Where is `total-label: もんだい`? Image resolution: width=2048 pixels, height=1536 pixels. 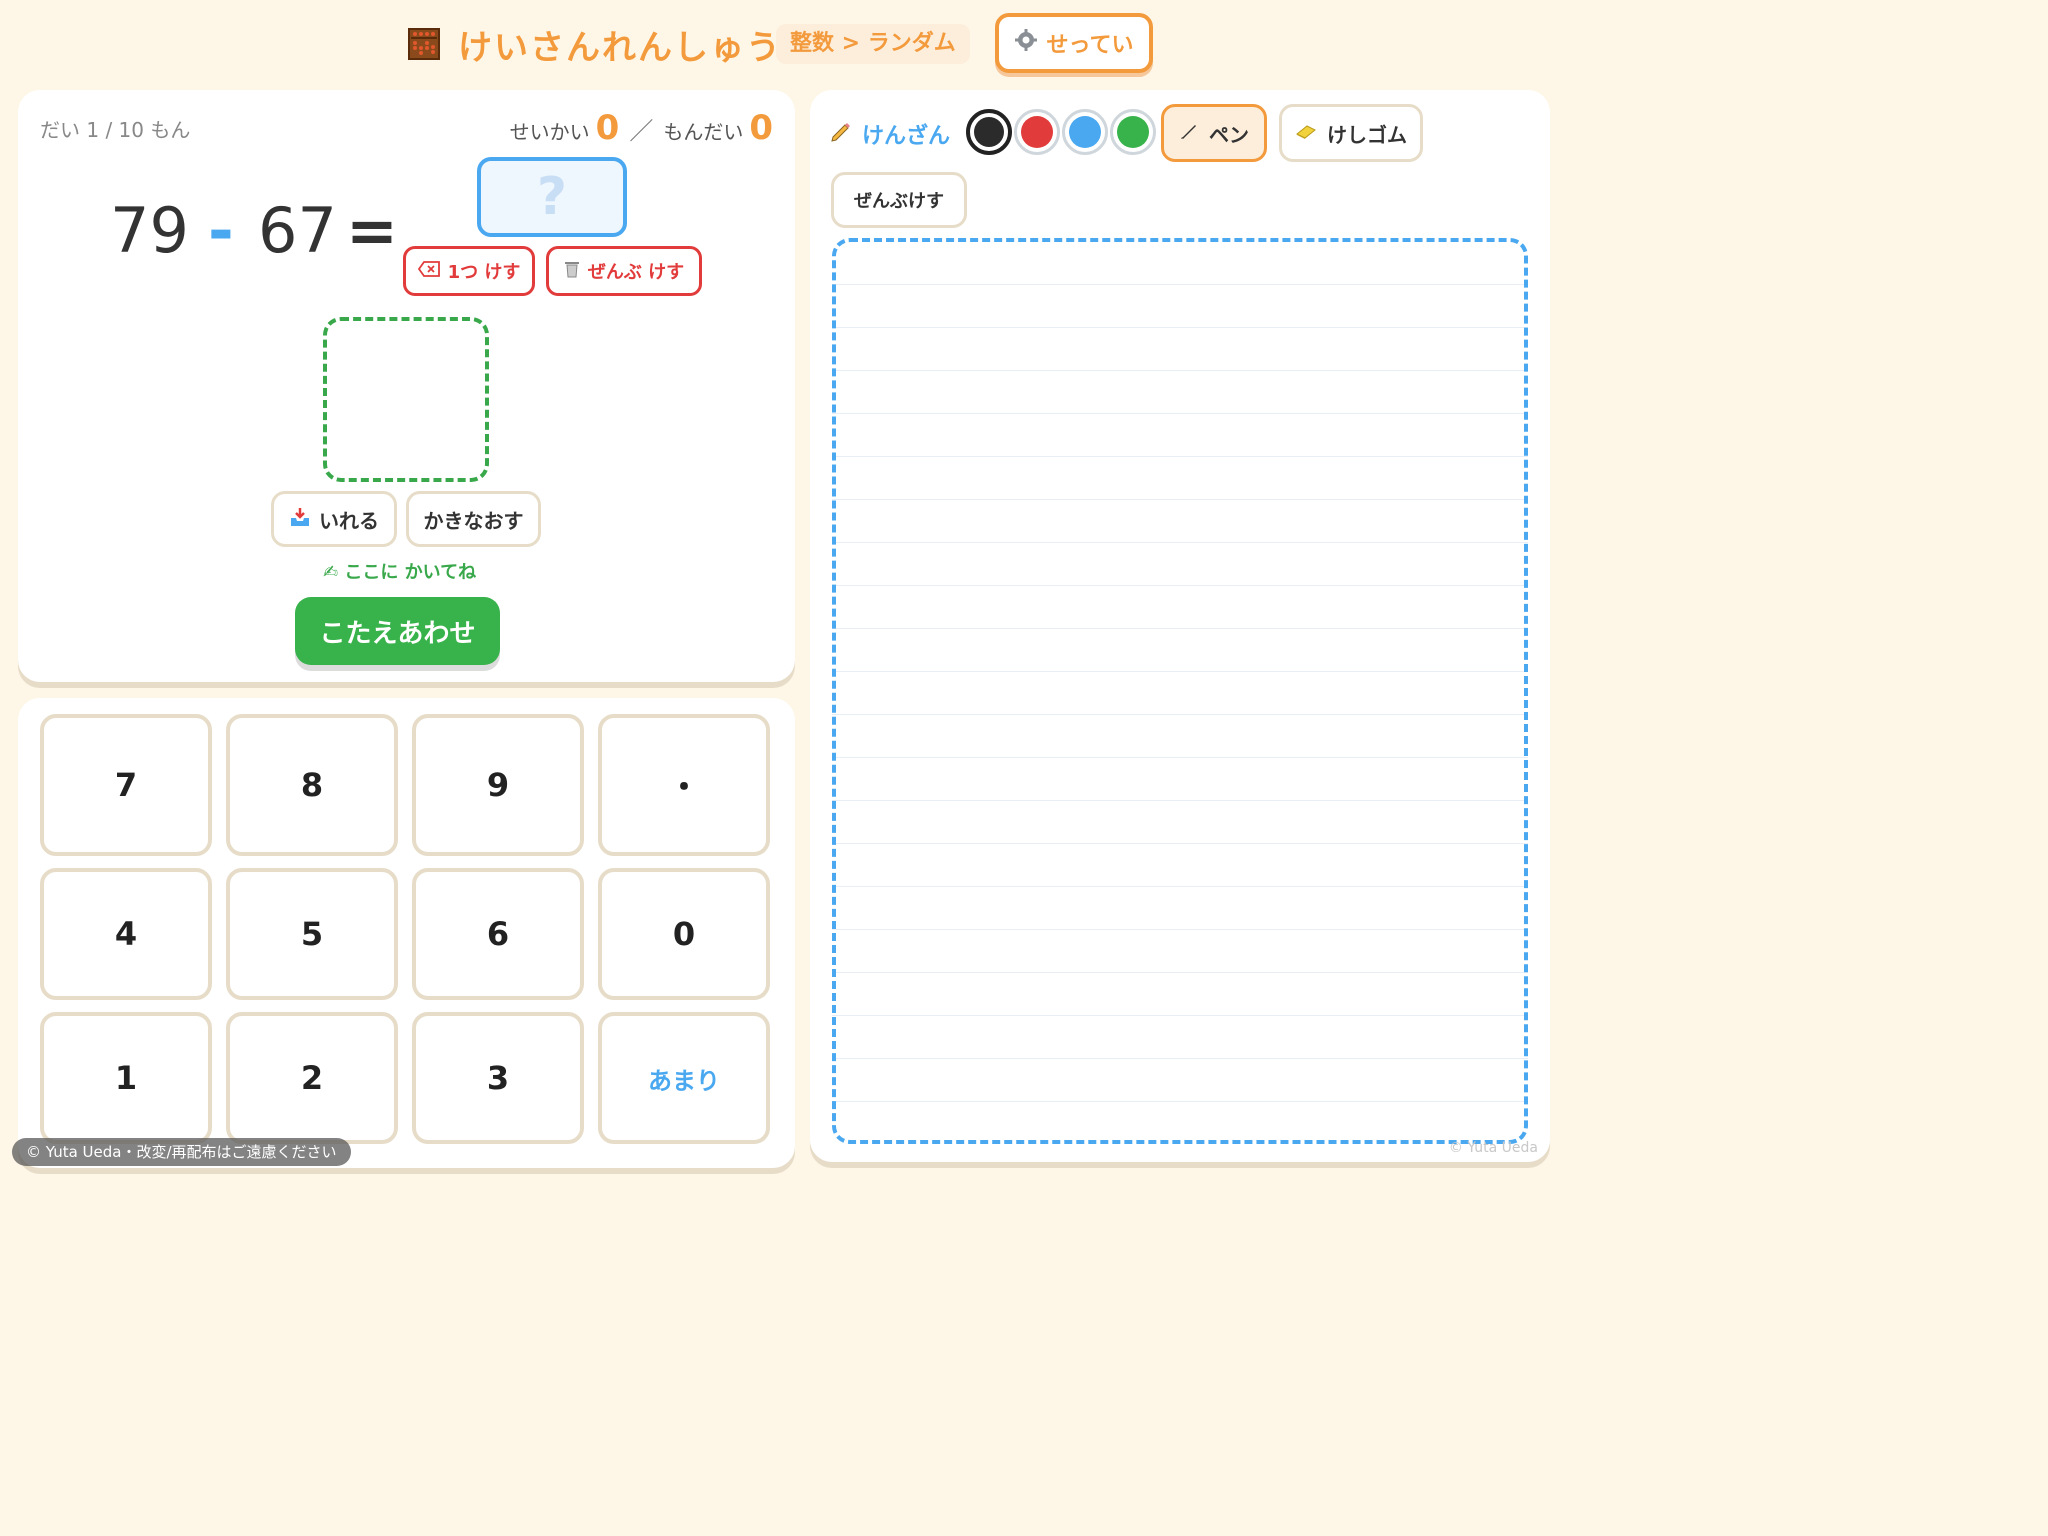
total-label: もんだい is located at coordinates (703, 132).